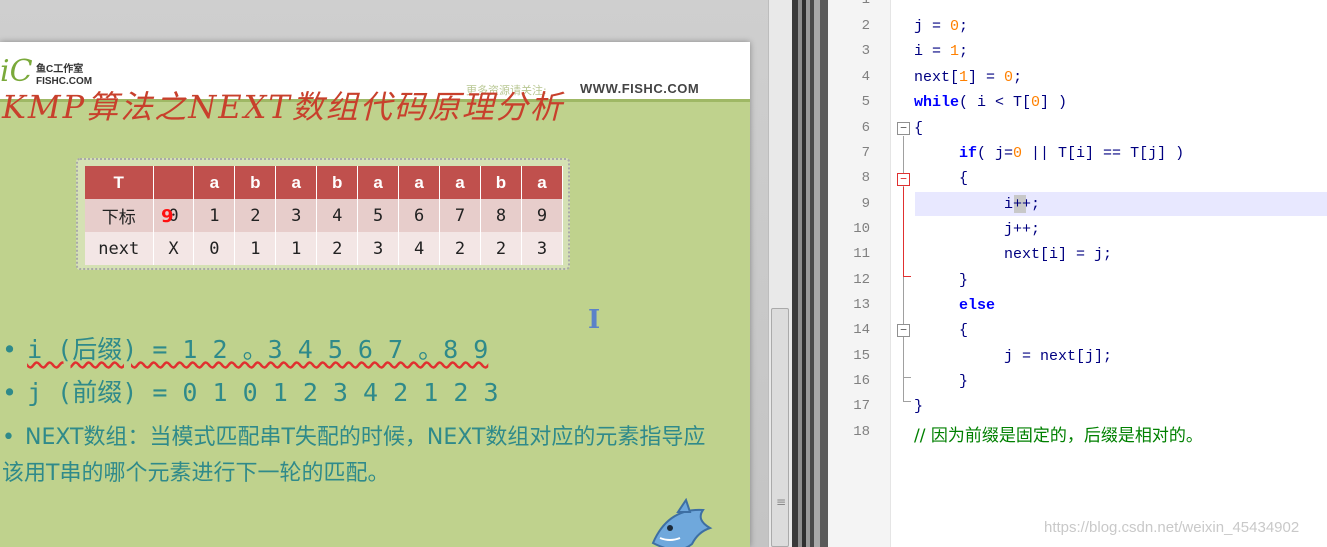 Image resolution: width=1327 pixels, height=547 pixels. I want to click on code-line-2: j = 0;, so click(941, 26).